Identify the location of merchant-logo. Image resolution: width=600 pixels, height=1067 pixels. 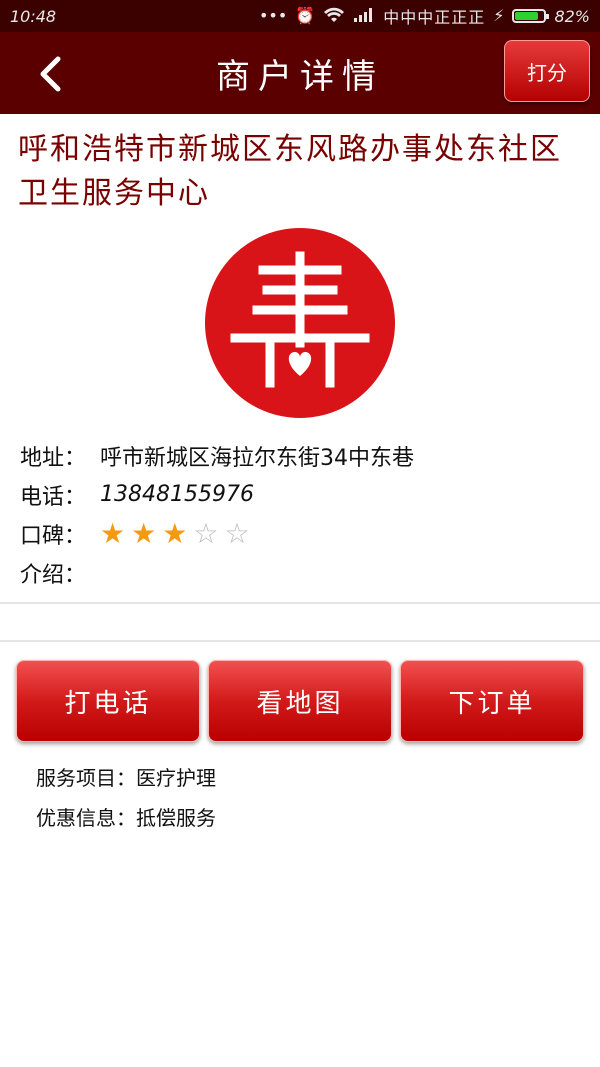
(300, 323).